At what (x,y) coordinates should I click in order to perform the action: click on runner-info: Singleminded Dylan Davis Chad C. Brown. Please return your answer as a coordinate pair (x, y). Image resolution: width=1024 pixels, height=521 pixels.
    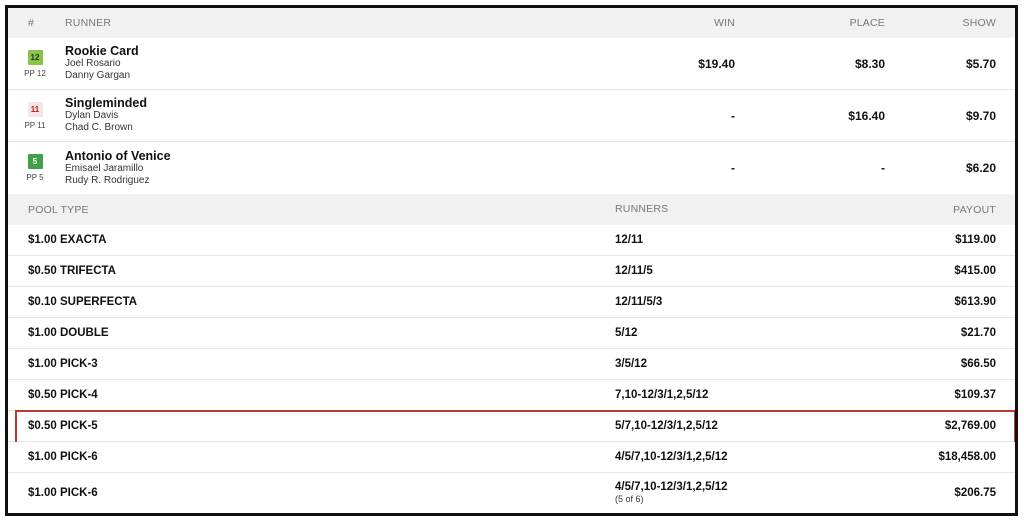
    Looking at the image, I should click on (346, 115).